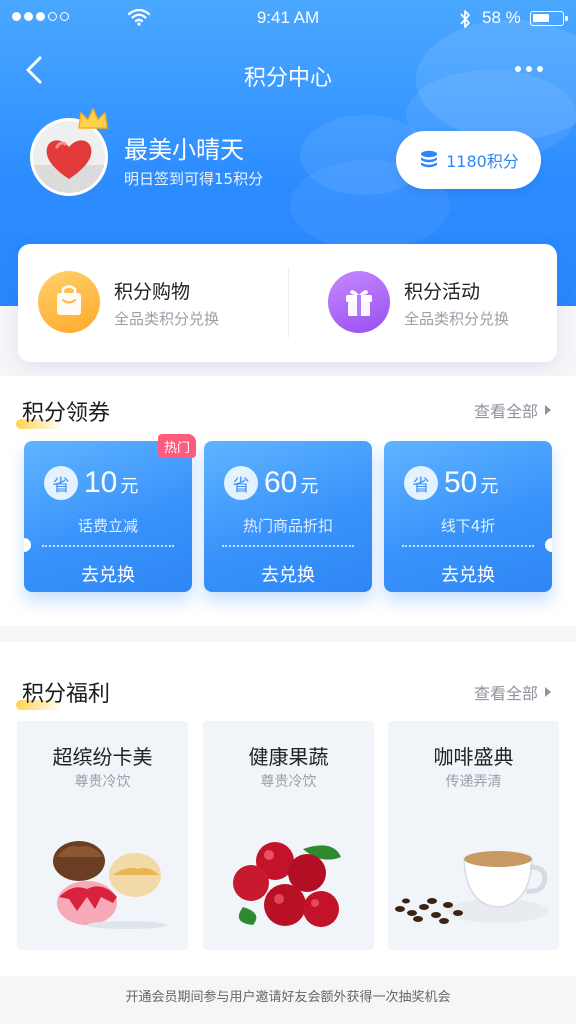  What do you see at coordinates (288, 997) in the screenshot?
I see `footer-note: 开通会员期间参与用户邀请好友会额外获得一次抽奖机会` at bounding box center [288, 997].